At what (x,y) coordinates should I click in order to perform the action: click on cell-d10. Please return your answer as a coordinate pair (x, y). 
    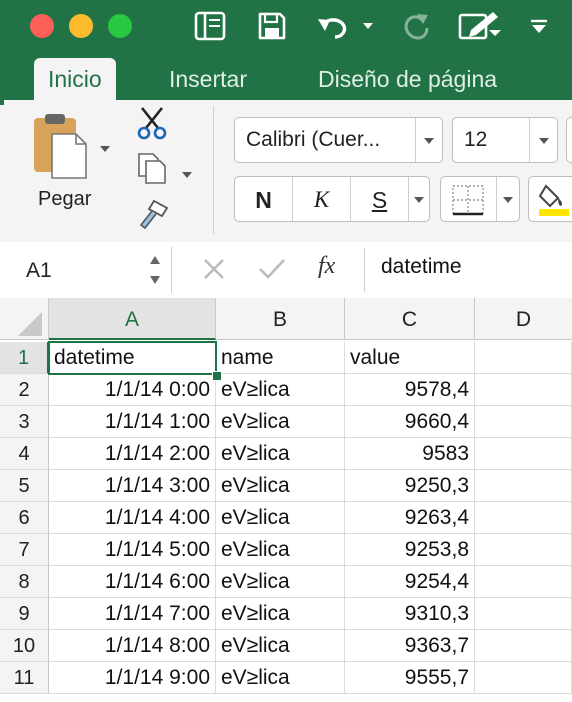
    Looking at the image, I should click on (523, 646).